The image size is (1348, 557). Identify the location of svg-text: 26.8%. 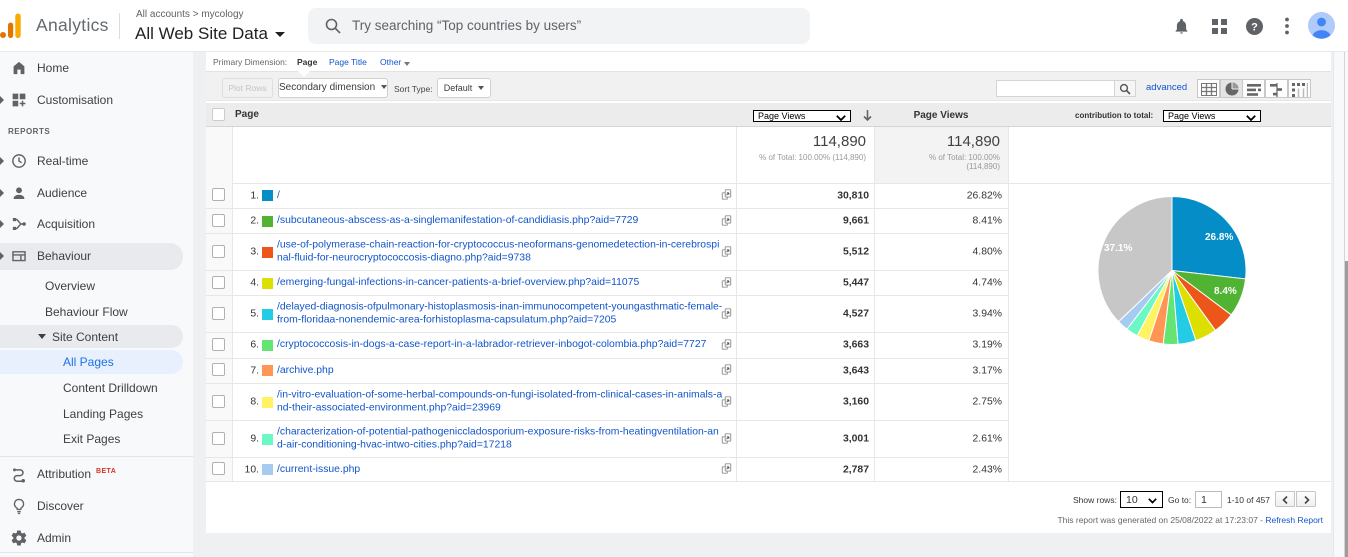
(1219, 237).